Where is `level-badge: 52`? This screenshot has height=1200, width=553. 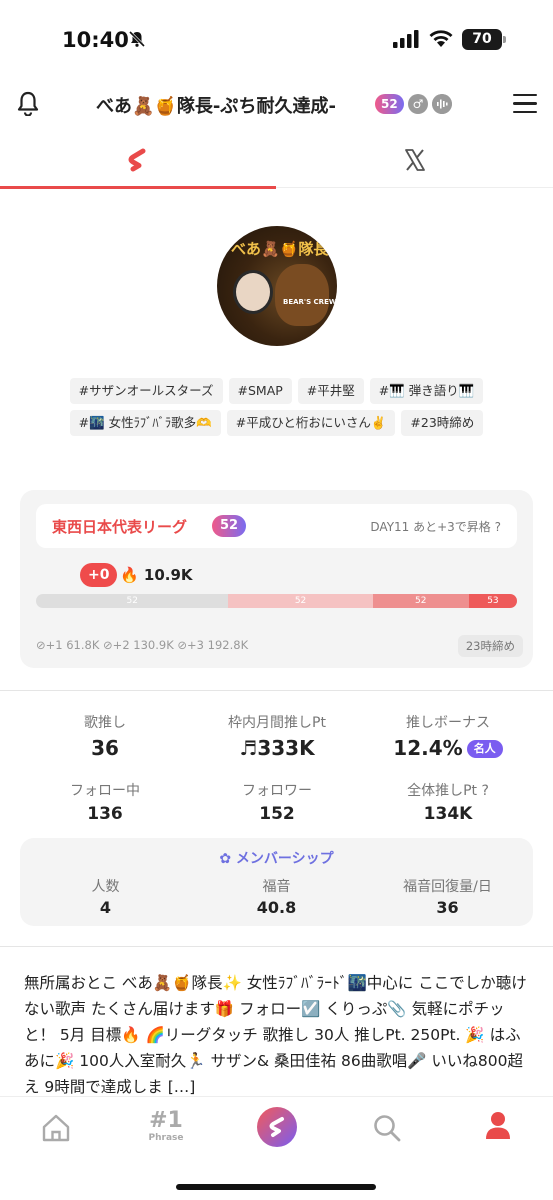
level-badge: 52 is located at coordinates (389, 104).